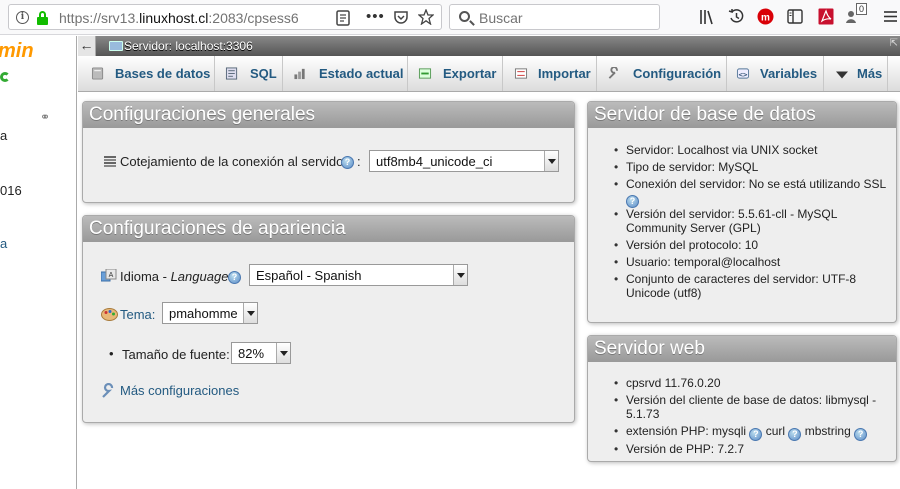 This screenshot has width=900, height=489. Describe the element at coordinates (22, 17) in the screenshot. I see `site-info-icon: i` at that location.